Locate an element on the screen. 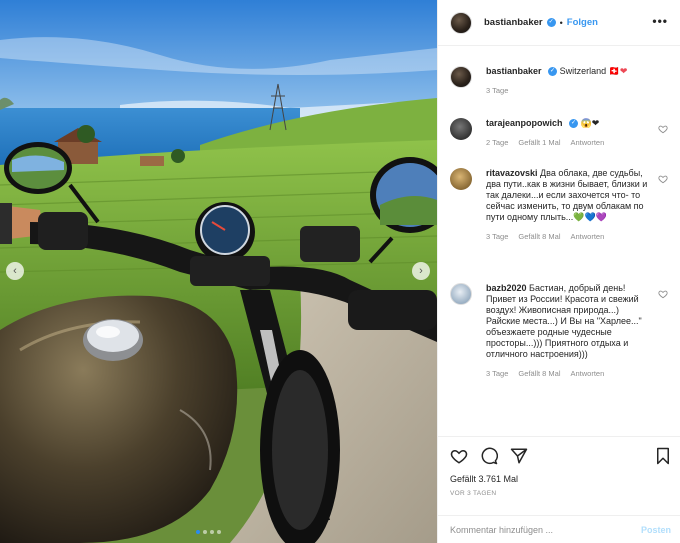  carousel-next-button: › is located at coordinates (421, 271).